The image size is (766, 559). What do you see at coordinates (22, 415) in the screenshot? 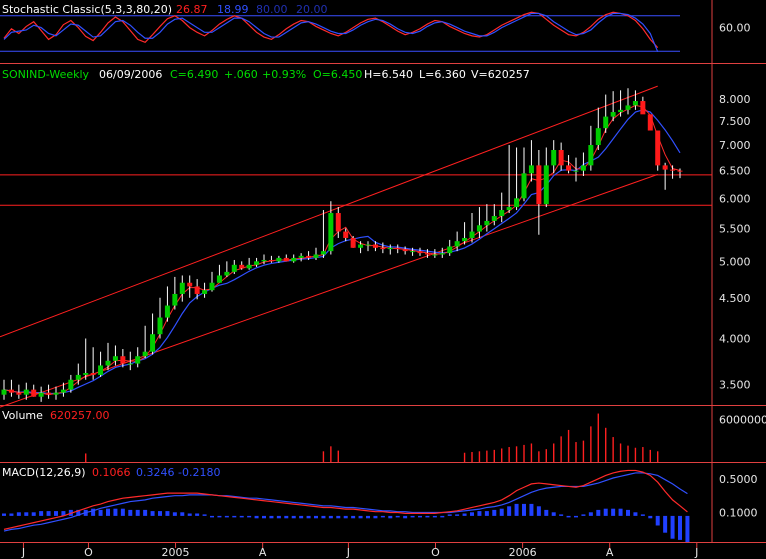
I see `volume-label: Volume` at bounding box center [22, 415].